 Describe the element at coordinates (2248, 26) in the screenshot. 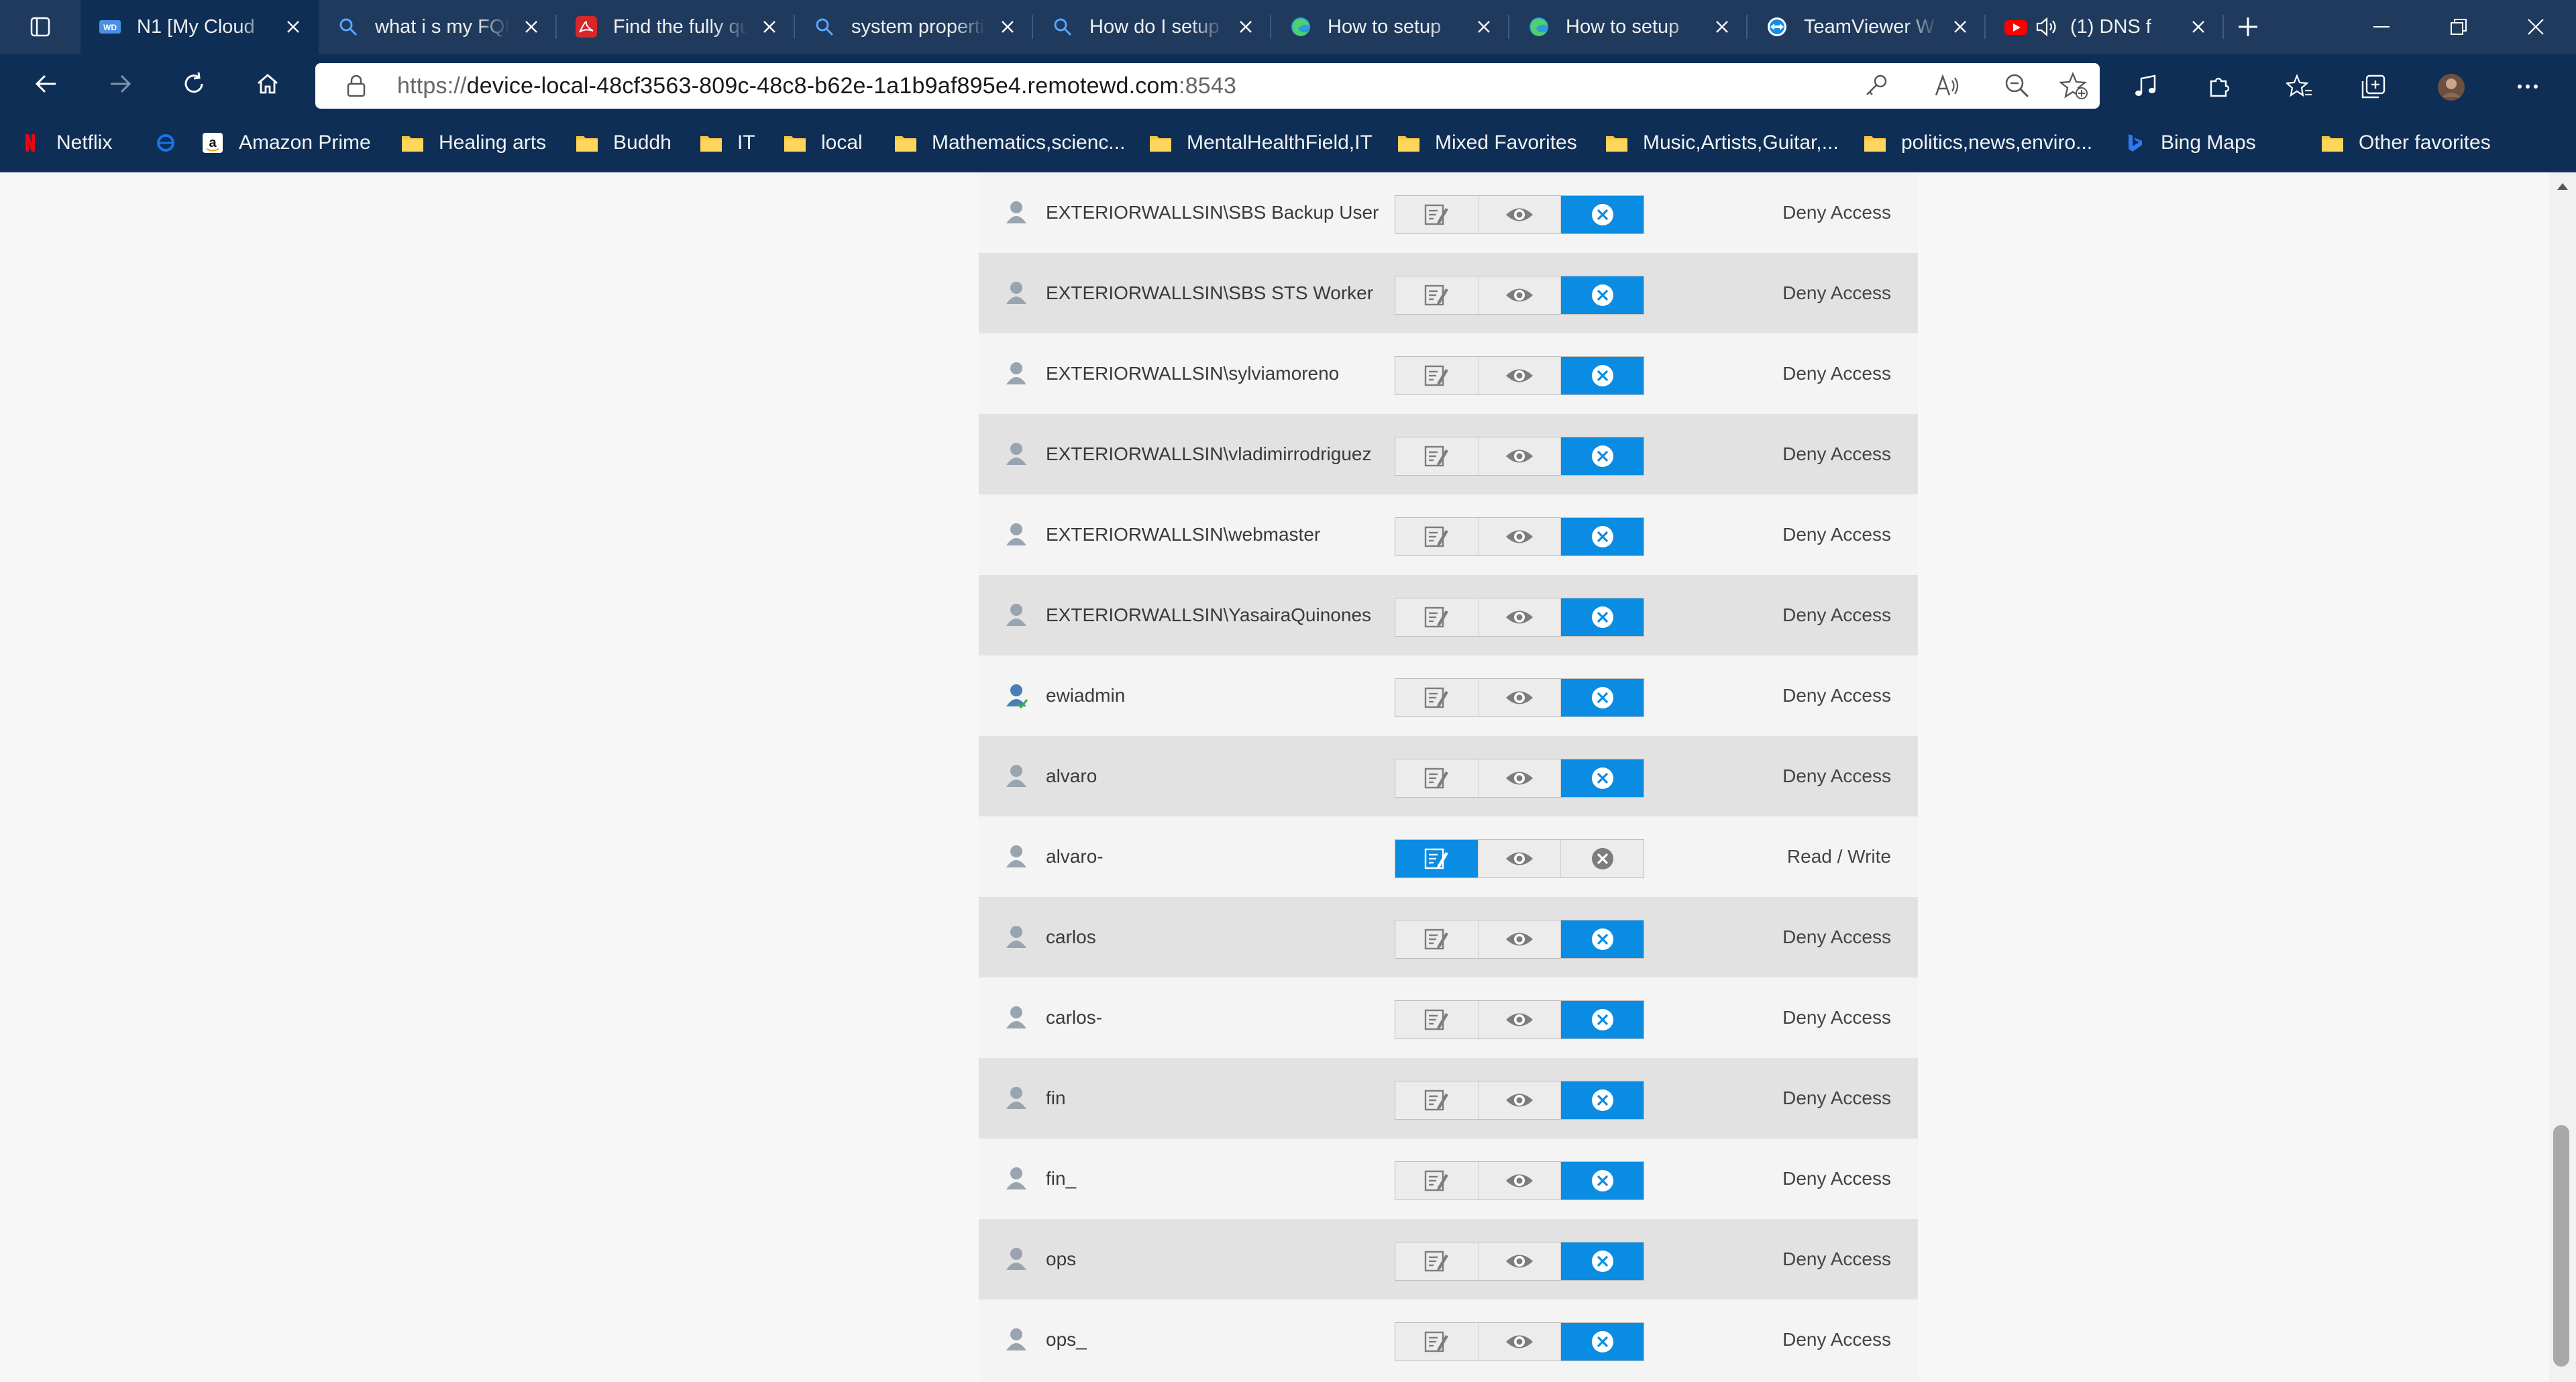

I see `new-tab-button` at that location.